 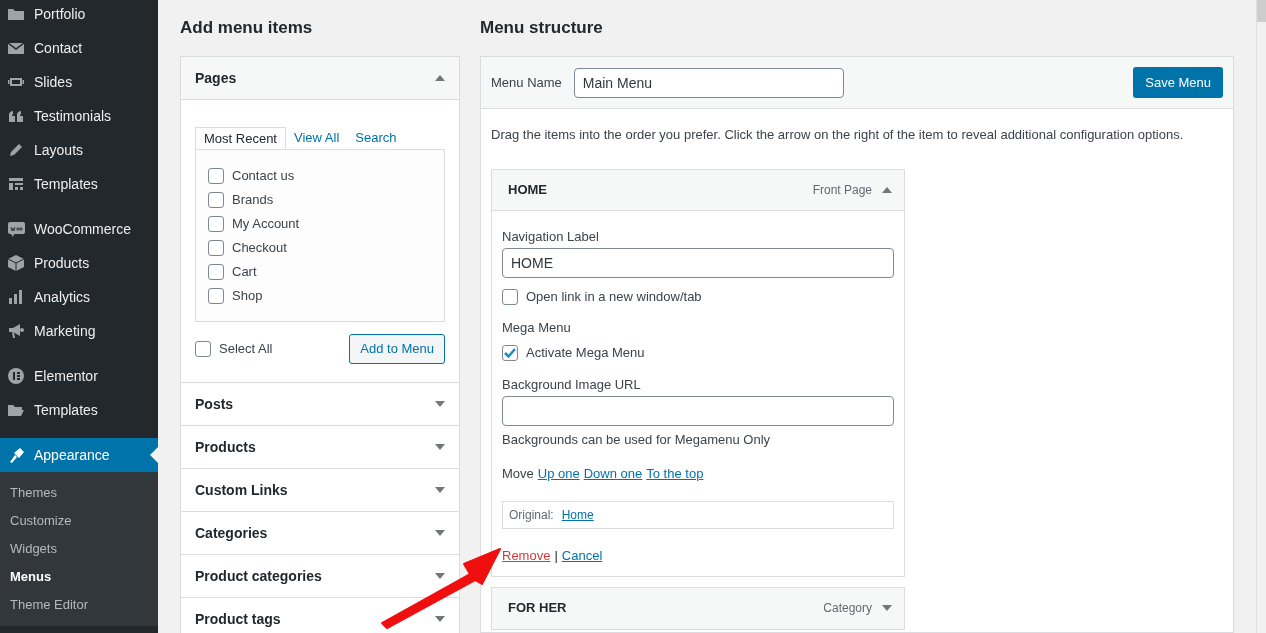 I want to click on circle-e-icon, so click(x=16, y=376).